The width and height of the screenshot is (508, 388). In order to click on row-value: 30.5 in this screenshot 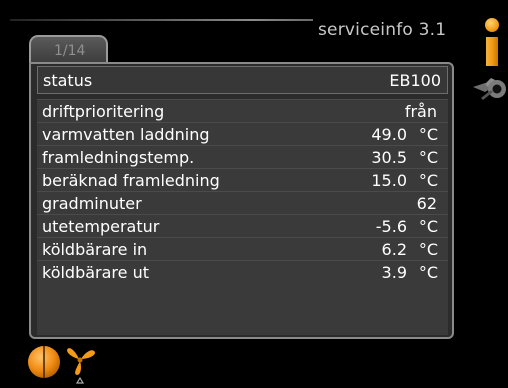, I will do `click(389, 157)`.